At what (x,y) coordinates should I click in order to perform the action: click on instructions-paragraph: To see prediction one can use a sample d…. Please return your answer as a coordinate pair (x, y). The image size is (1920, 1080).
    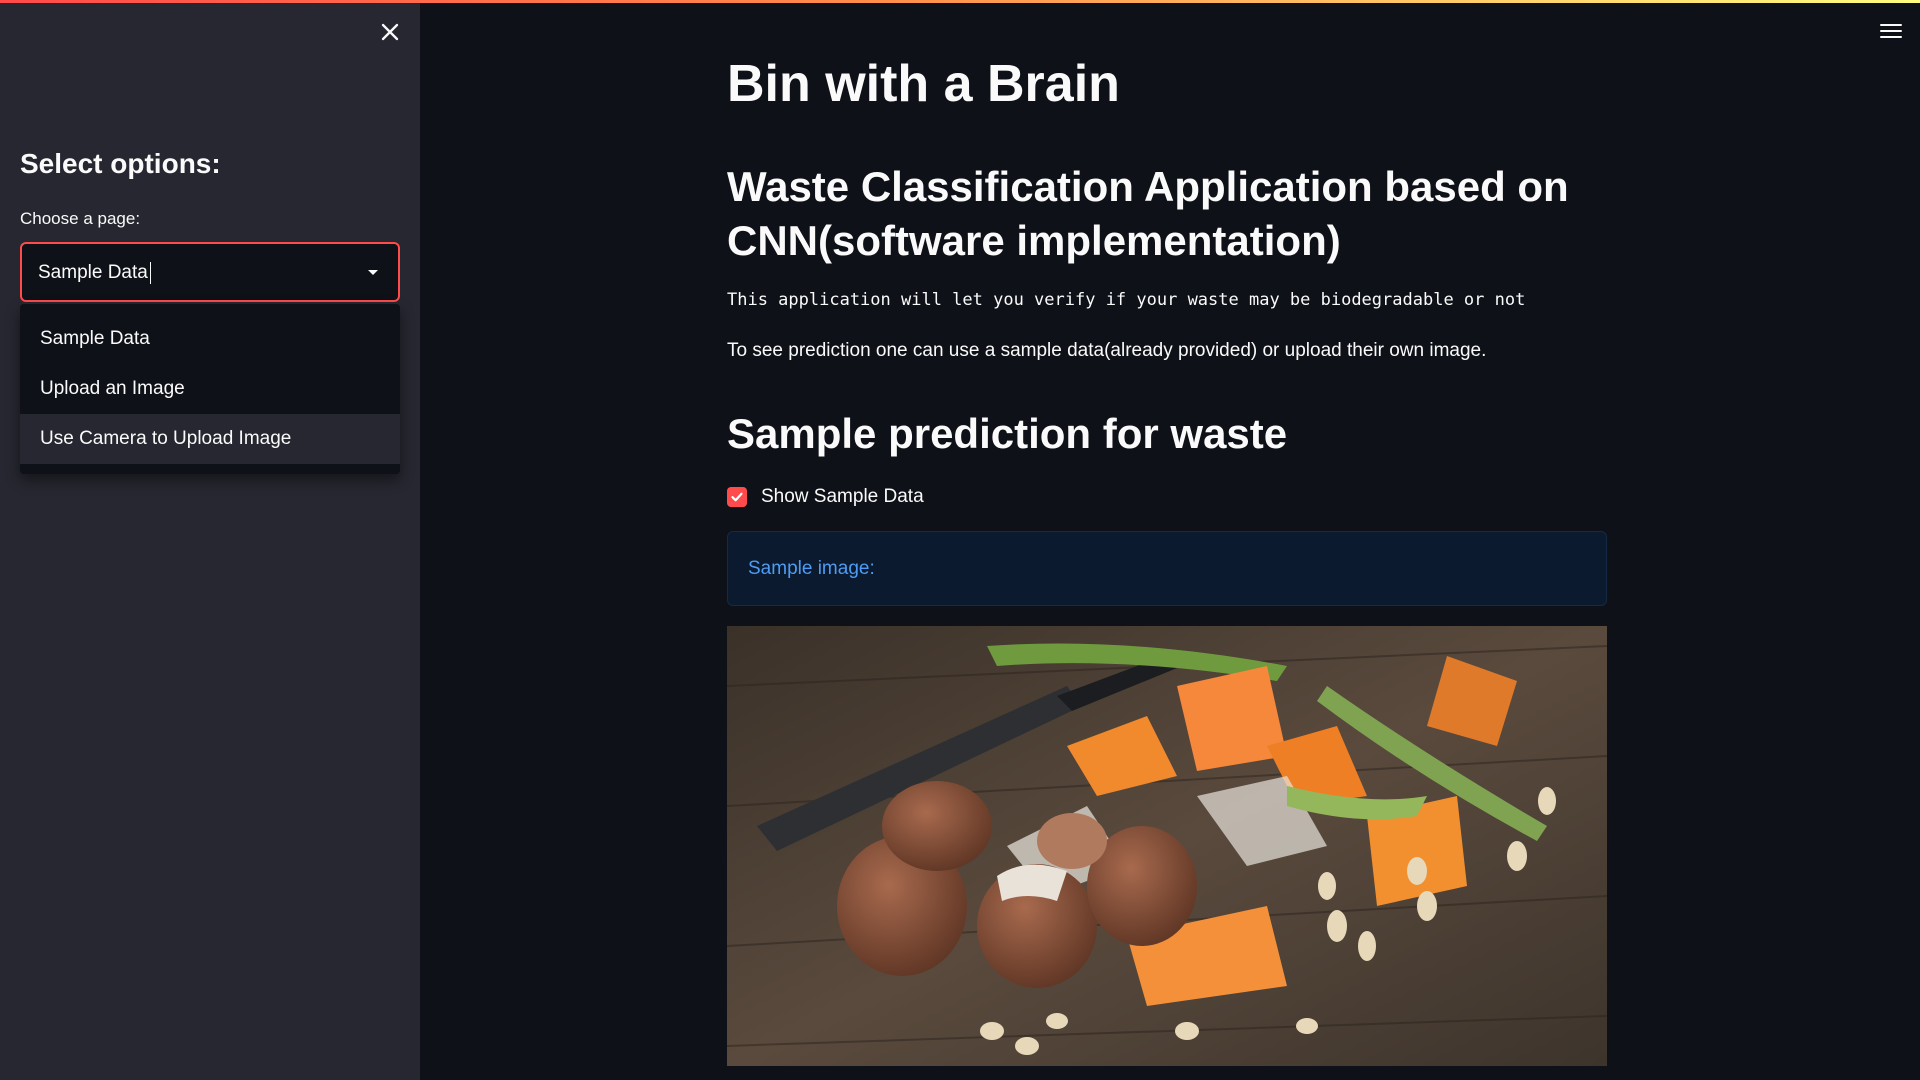
    Looking at the image, I should click on (1107, 350).